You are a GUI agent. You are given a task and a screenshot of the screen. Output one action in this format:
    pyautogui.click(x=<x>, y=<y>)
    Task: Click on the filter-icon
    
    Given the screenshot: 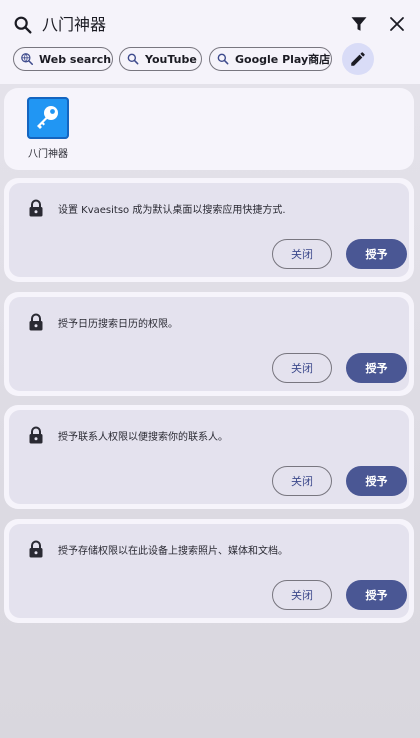 What is the action you would take?
    pyautogui.click(x=359, y=24)
    